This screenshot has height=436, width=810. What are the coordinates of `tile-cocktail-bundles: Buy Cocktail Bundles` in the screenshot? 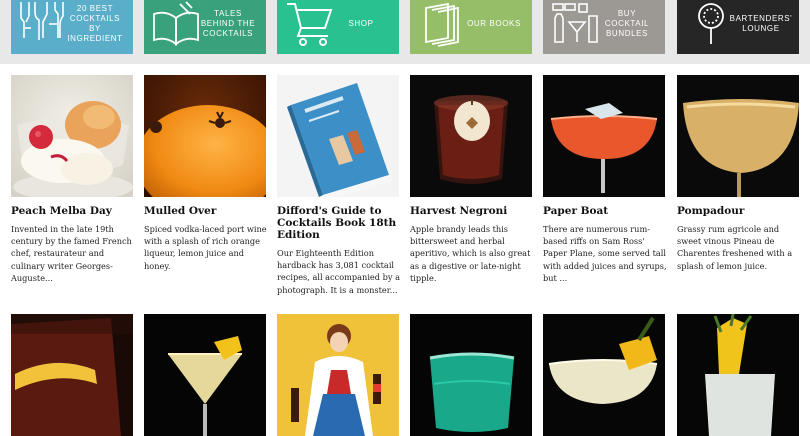 It's located at (604, 27).